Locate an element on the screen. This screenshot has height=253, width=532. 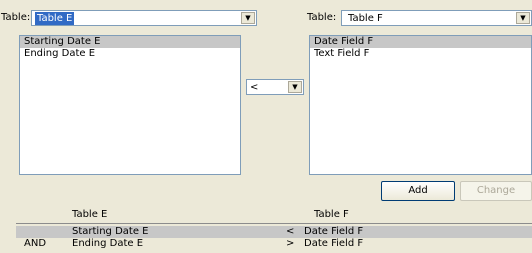
list-item: Starting Date E is located at coordinates (130, 42).